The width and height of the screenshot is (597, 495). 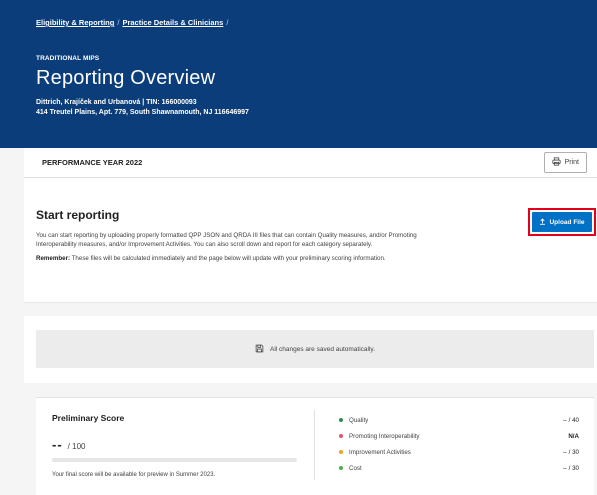 What do you see at coordinates (68, 58) in the screenshot?
I see `program-label: TRADITIONAL MIPS` at bounding box center [68, 58].